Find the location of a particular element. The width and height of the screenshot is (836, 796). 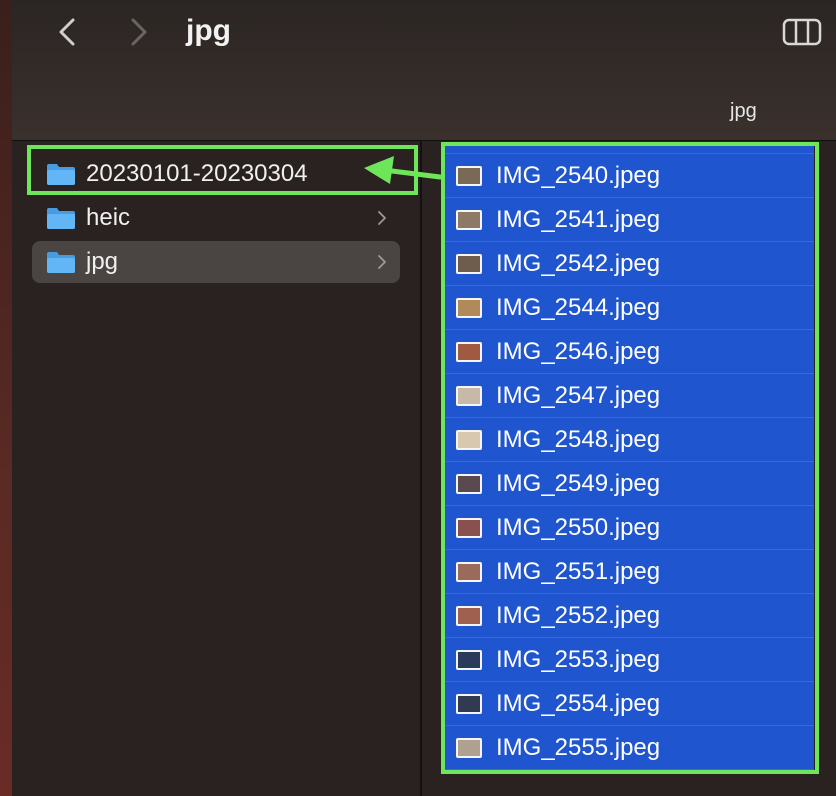

arrow-head-icon is located at coordinates (379, 170).